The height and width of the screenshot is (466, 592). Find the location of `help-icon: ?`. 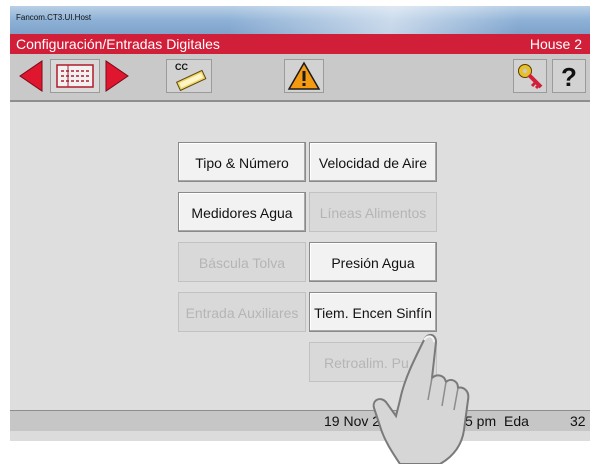

help-icon: ? is located at coordinates (569, 77).